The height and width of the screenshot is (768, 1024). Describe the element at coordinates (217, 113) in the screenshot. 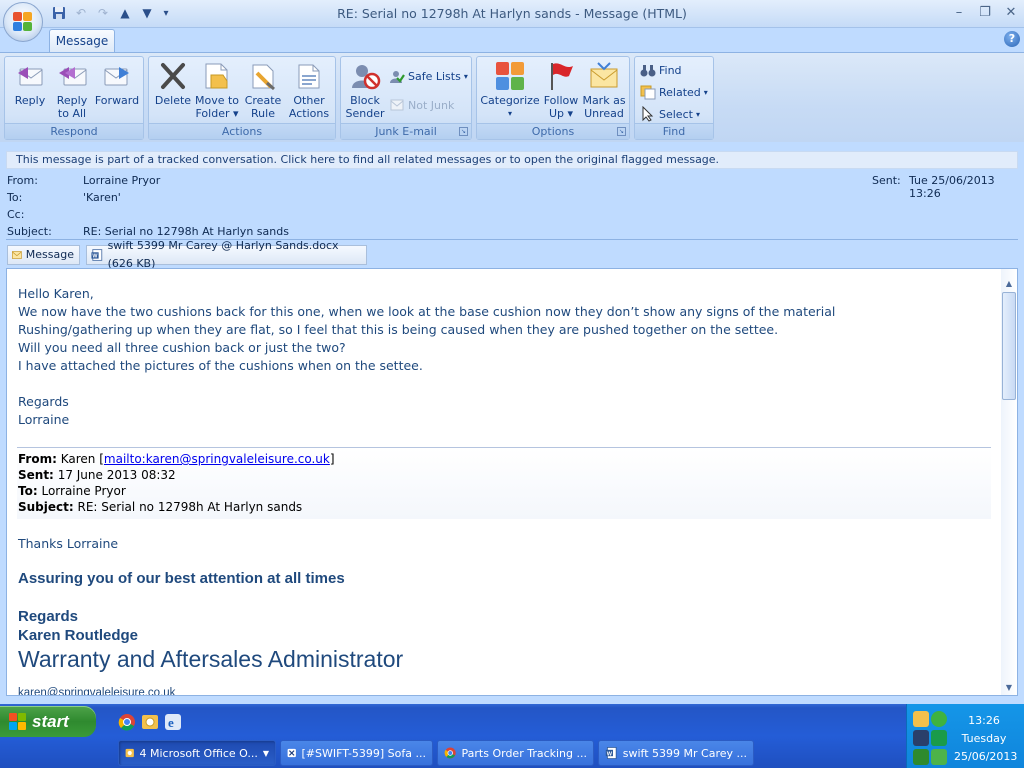

I see `move-label-2-wrap: Folder ▾` at that location.